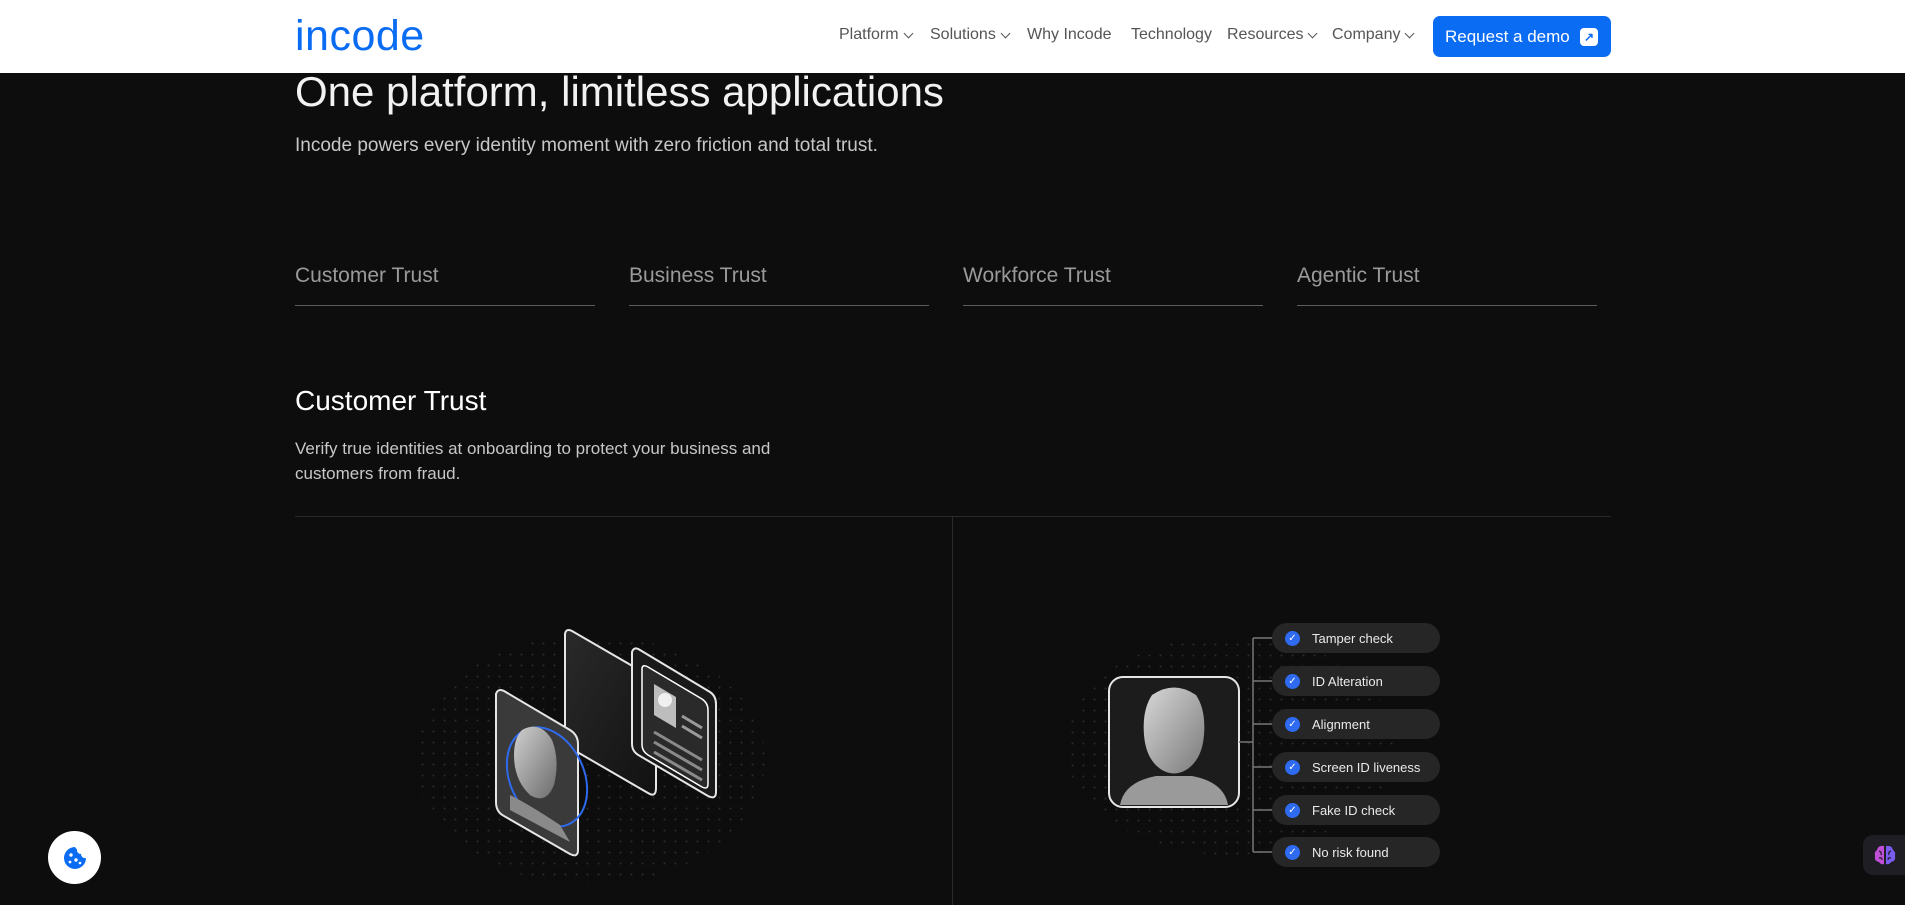  I want to click on section-divider, so click(953, 516).